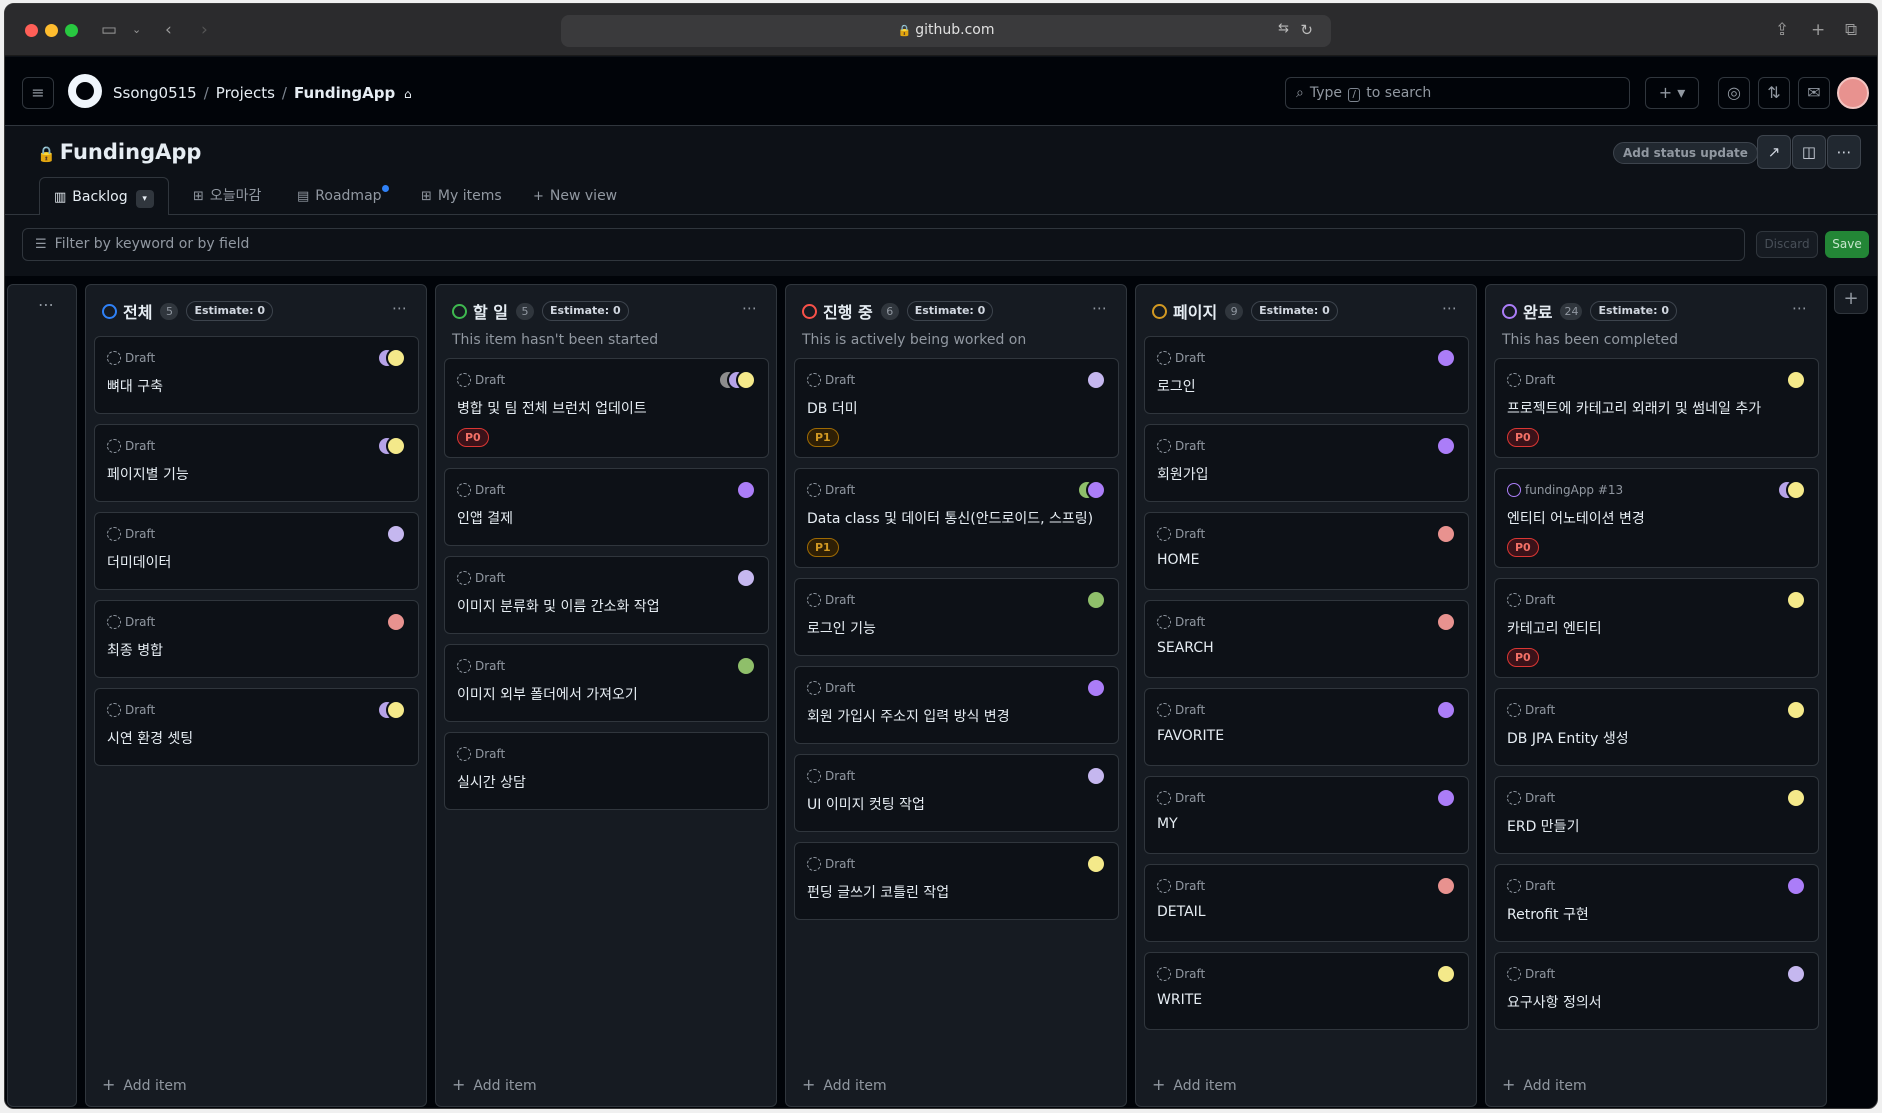 The image size is (1882, 1113). What do you see at coordinates (866, 804) in the screenshot?
I see `card-title: UI 이미지 컷팅 작업` at bounding box center [866, 804].